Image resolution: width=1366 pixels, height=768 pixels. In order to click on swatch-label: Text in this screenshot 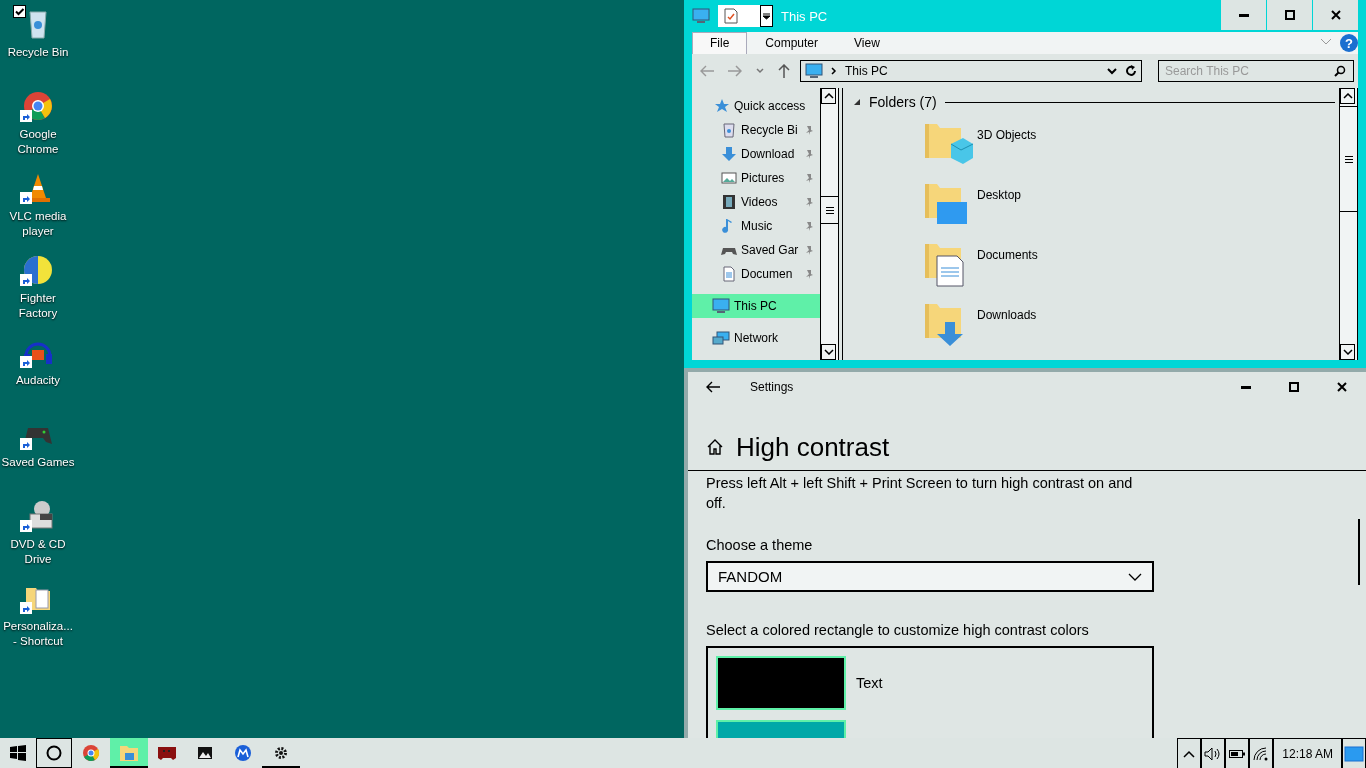, I will do `click(869, 683)`.